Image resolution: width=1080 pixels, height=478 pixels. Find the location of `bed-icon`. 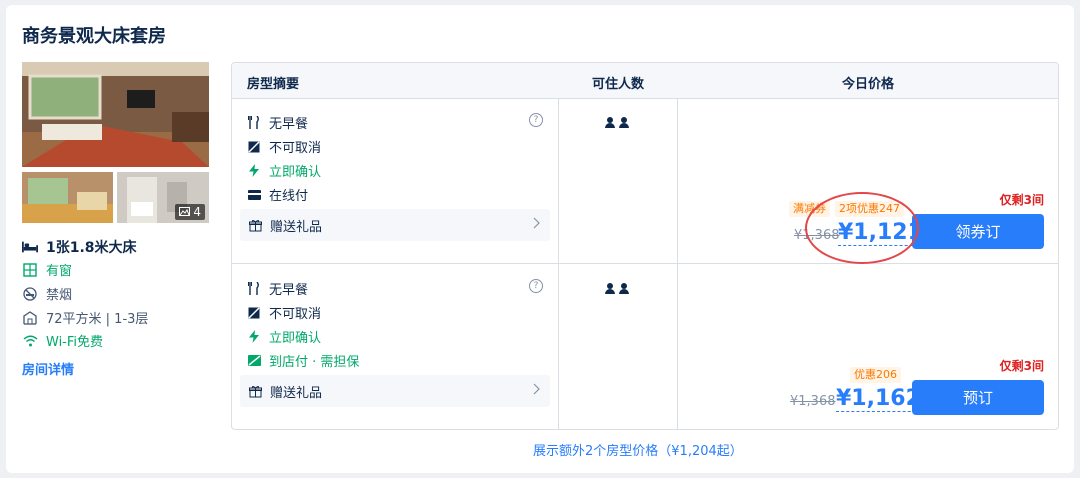

bed-icon is located at coordinates (30, 247).